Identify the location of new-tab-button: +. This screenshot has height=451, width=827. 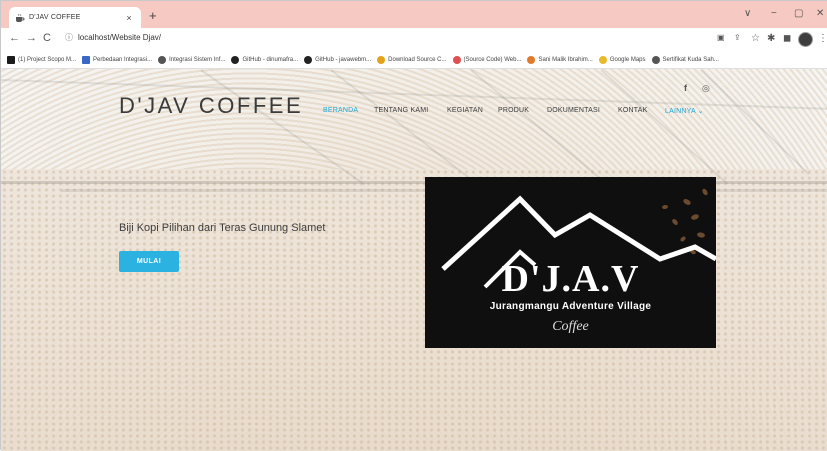
(153, 15).